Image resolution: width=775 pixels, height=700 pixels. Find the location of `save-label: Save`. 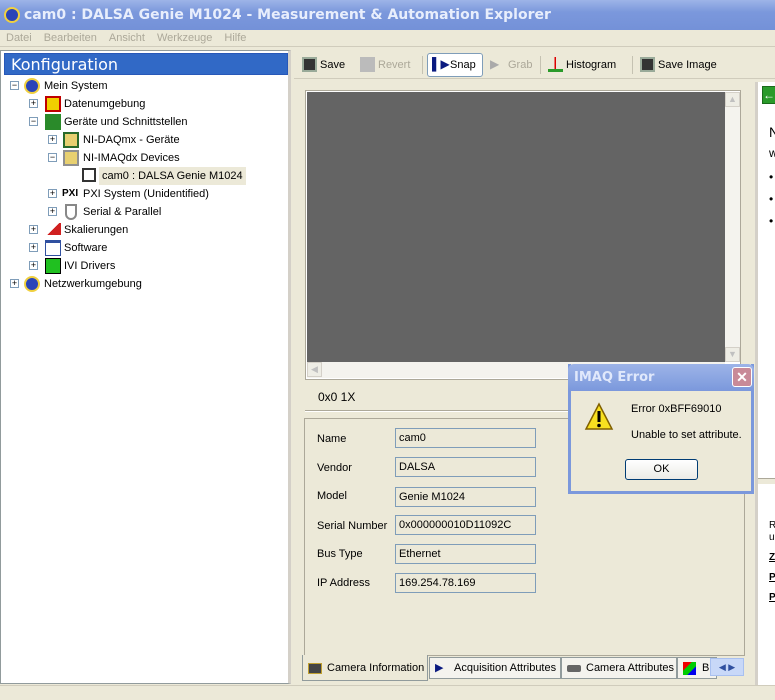

save-label: Save is located at coordinates (333, 65).